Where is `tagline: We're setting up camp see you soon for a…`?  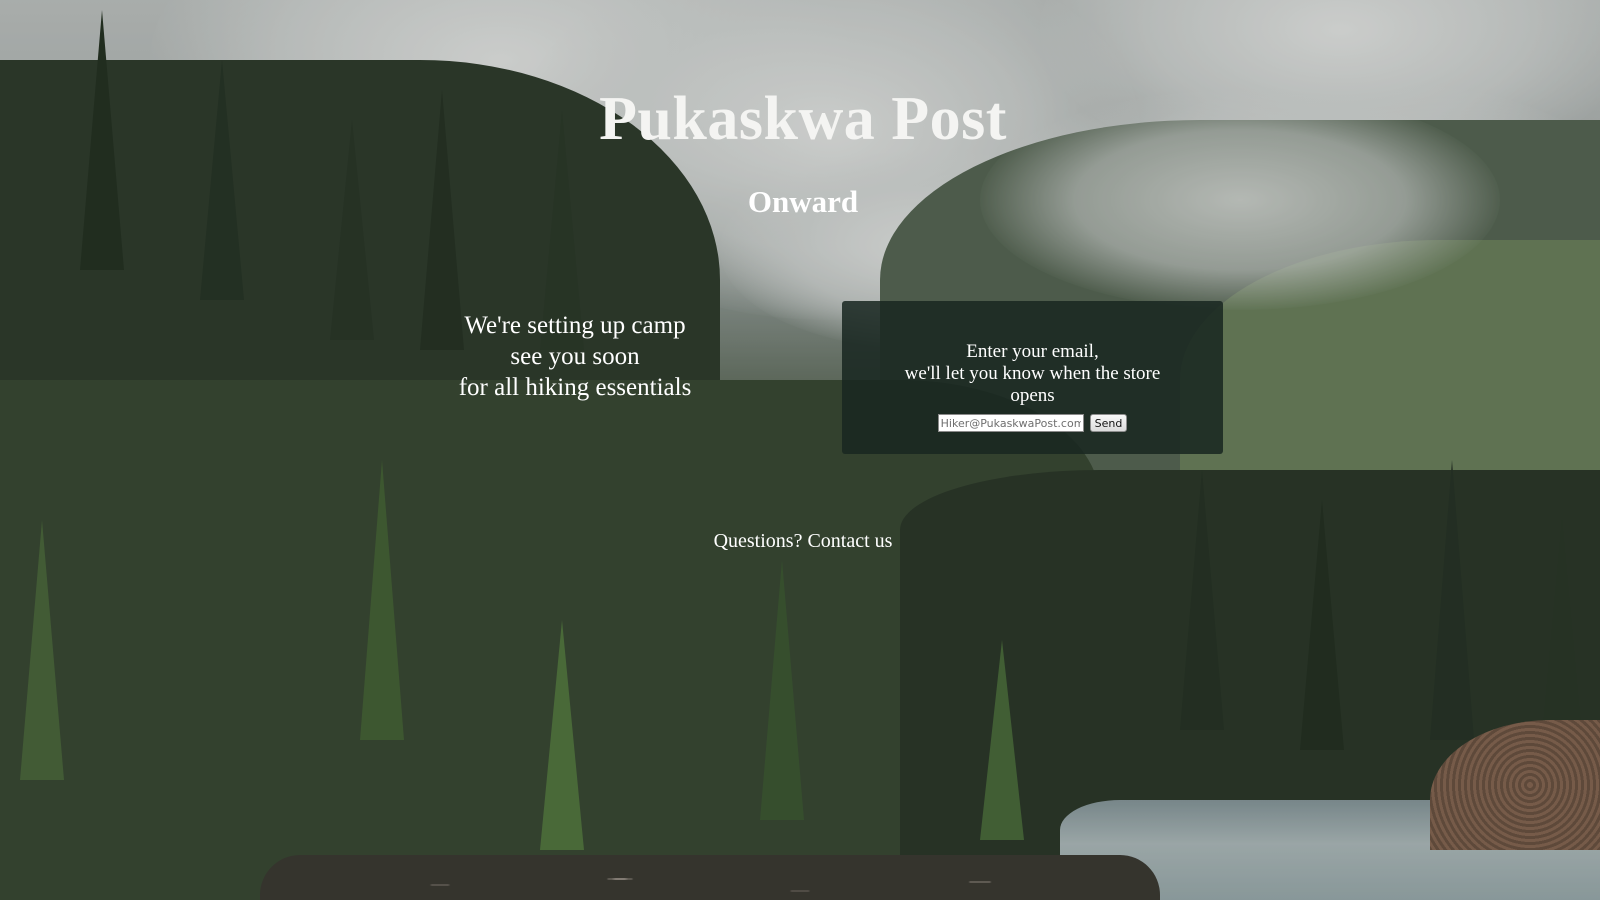 tagline: We're setting up camp see you soon for a… is located at coordinates (575, 356).